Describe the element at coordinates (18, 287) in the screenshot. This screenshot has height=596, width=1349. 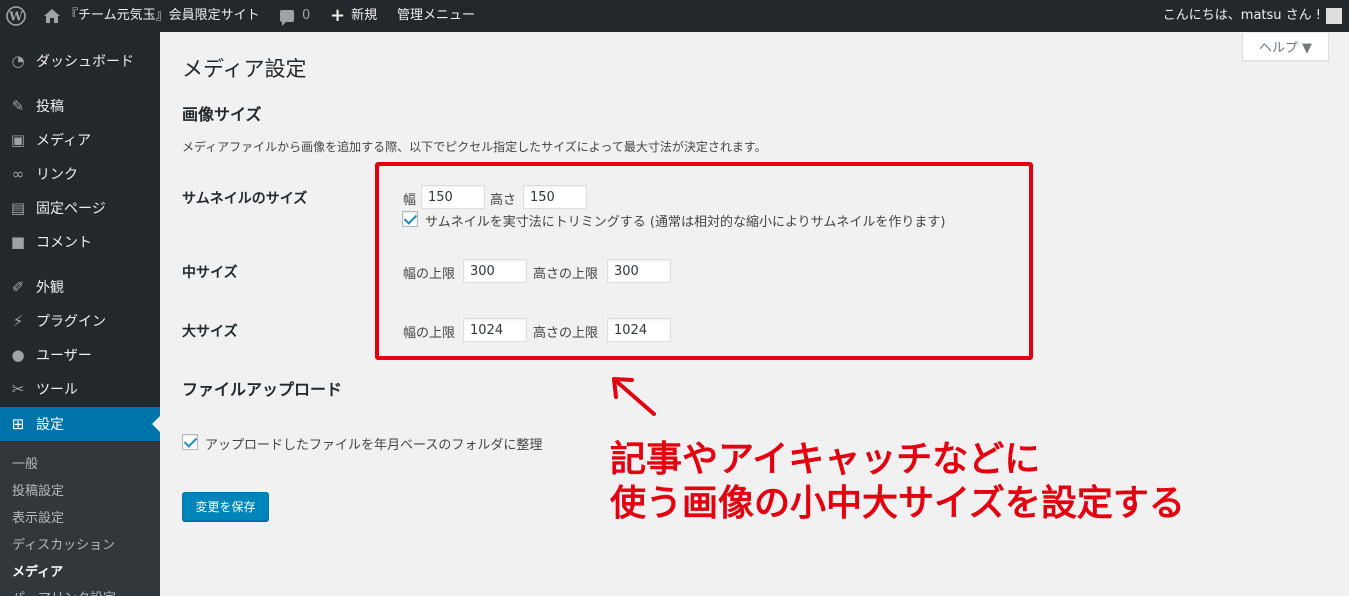
I see `brush-icon: ✐` at that location.